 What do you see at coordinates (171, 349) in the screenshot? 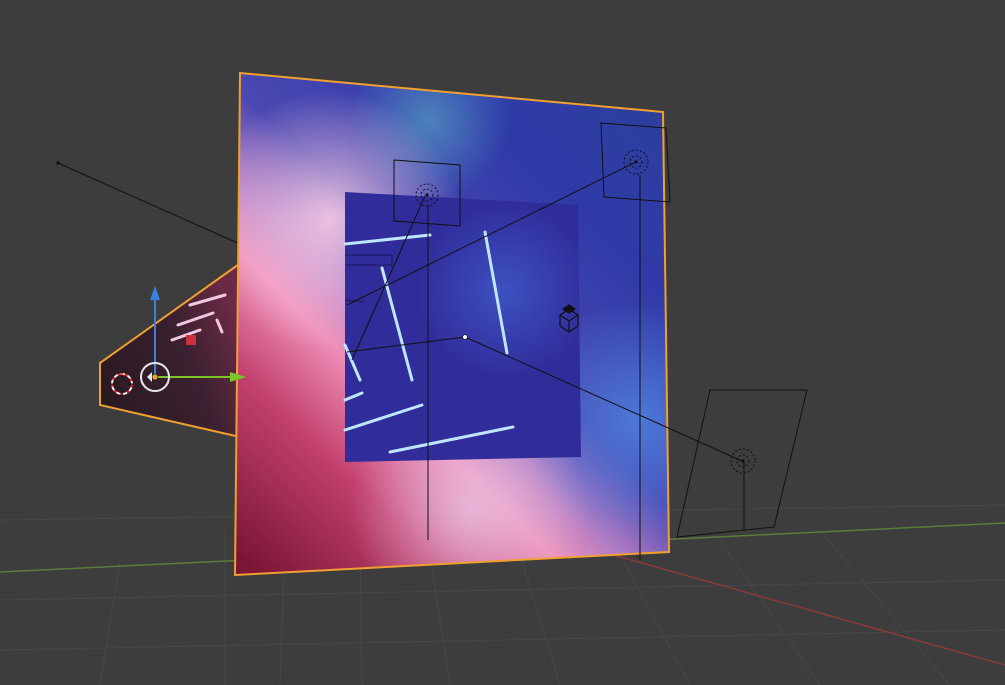
I see `mesh-wing` at bounding box center [171, 349].